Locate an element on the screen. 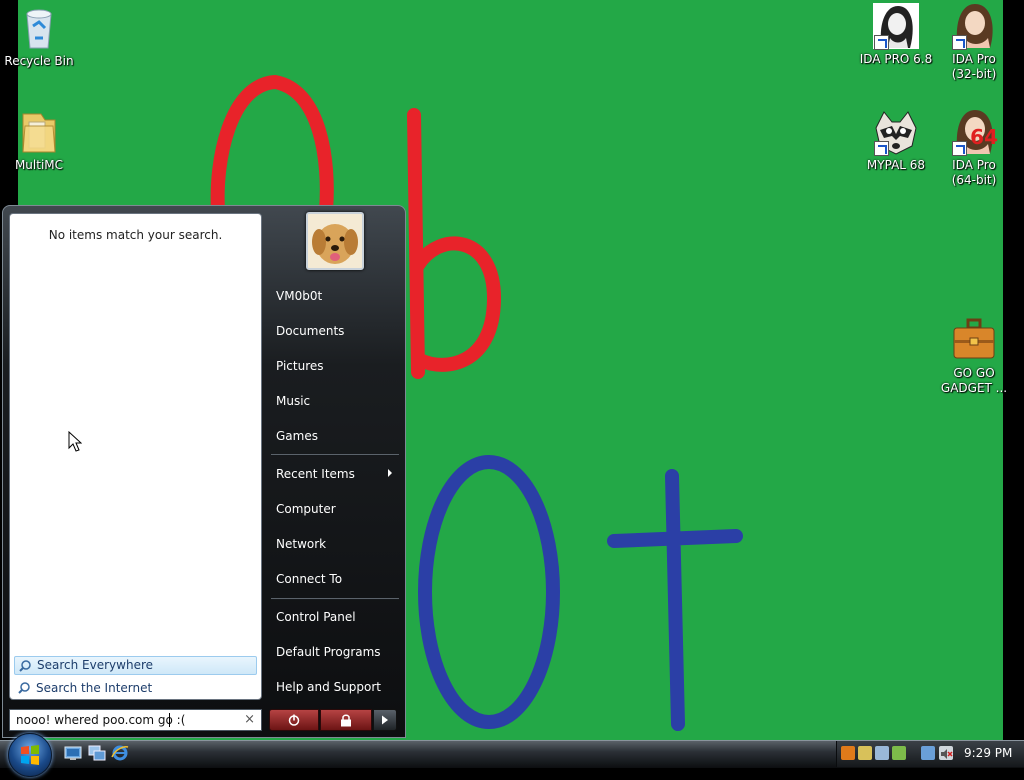 This screenshot has height=780, width=1024. start-link-default-programs: Default Programs is located at coordinates (328, 652).